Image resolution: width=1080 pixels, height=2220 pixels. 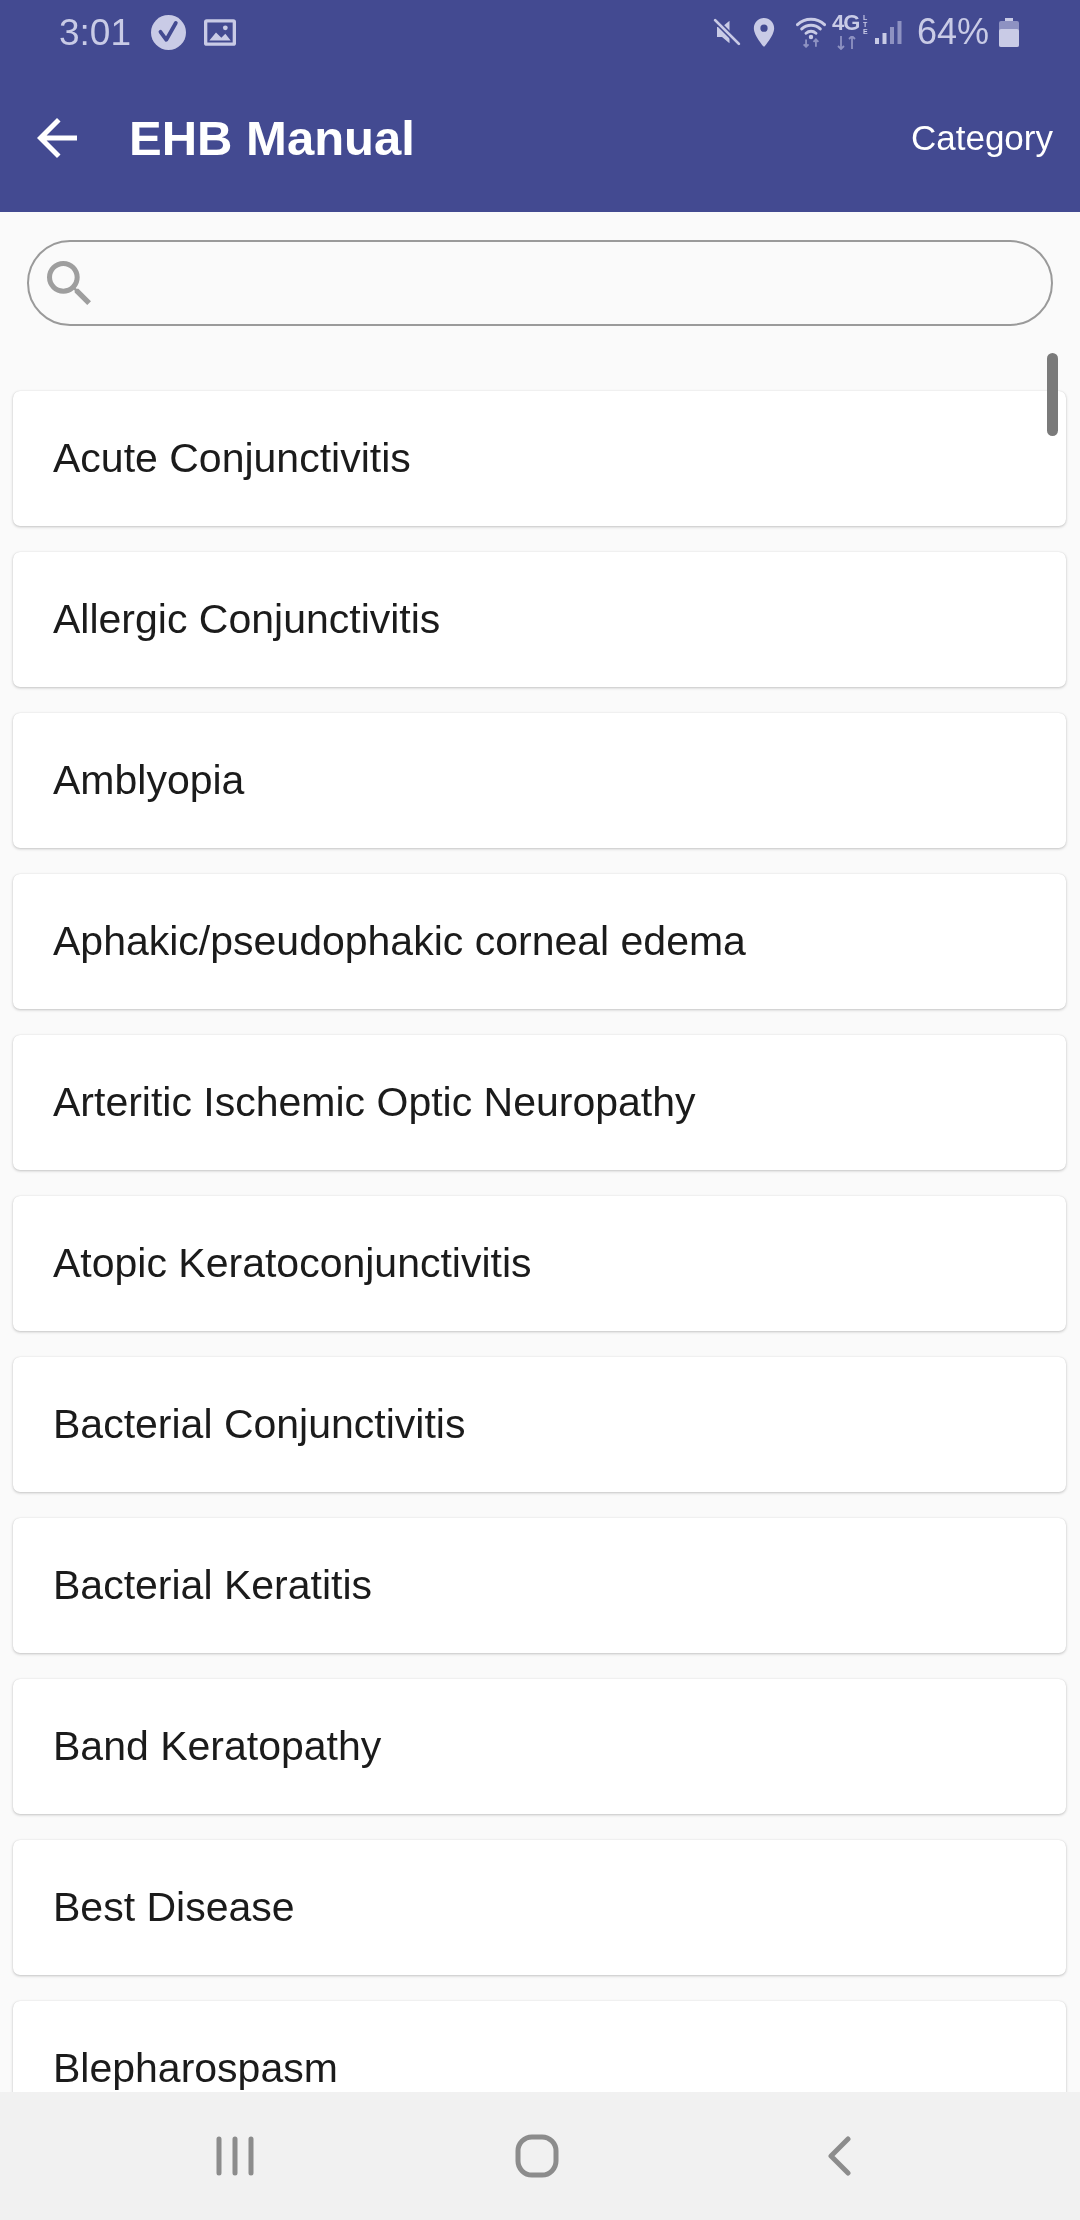 What do you see at coordinates (95, 32) in the screenshot?
I see `status-time: 3:01` at bounding box center [95, 32].